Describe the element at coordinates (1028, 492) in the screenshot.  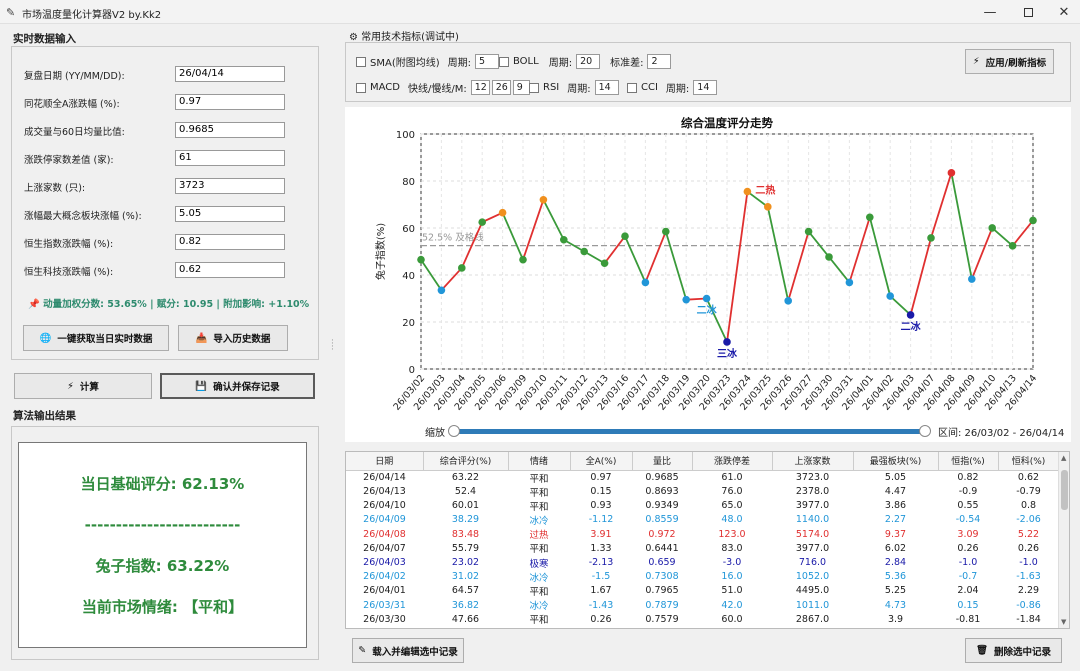
I see `table-cell: -0.79` at that location.